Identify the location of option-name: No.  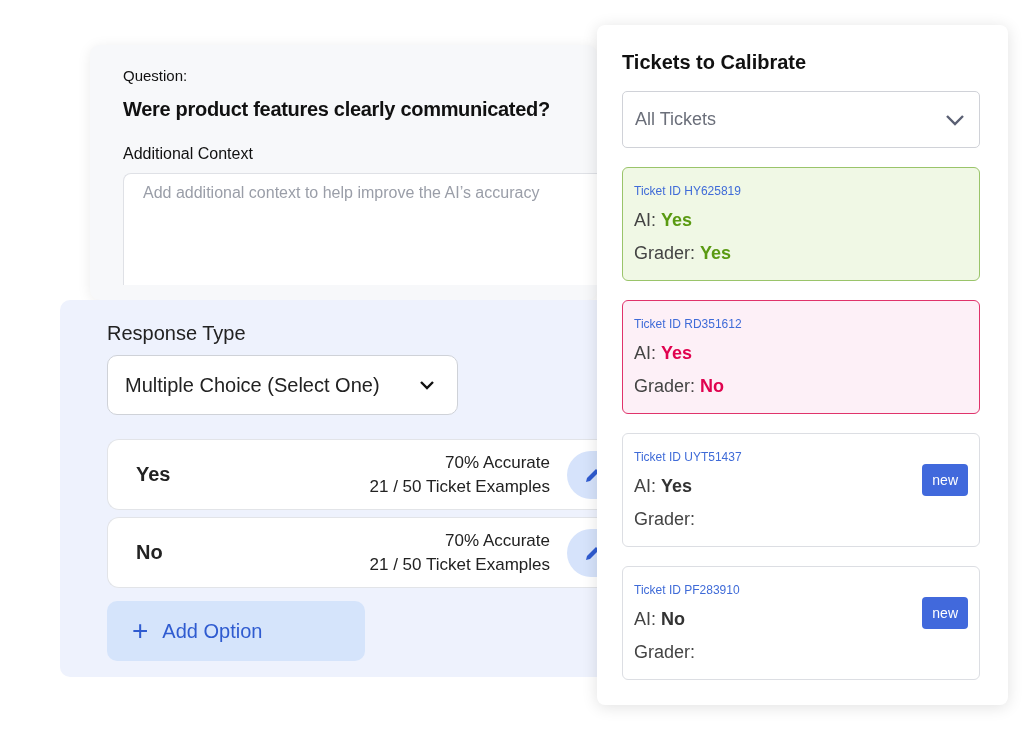
(150, 552).